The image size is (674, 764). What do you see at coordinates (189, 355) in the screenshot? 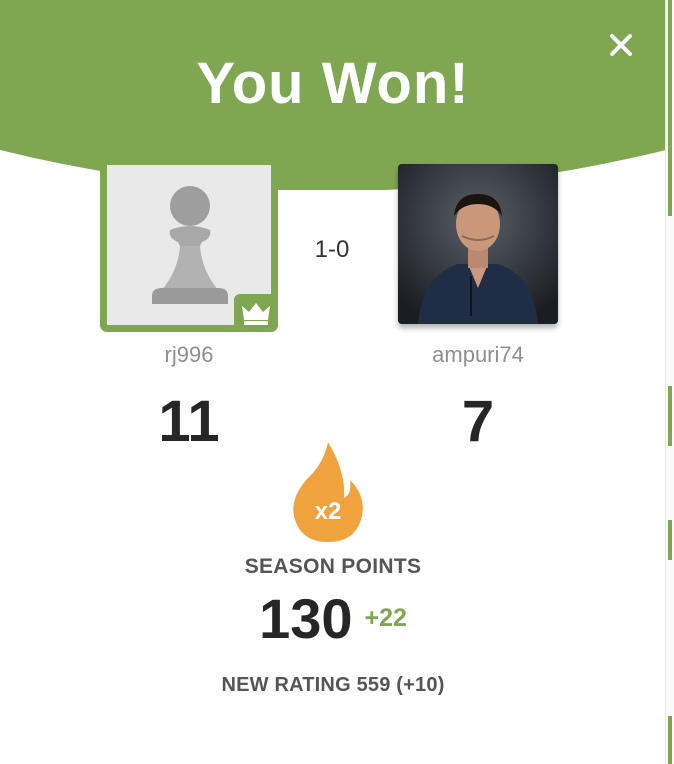
I see `player1-username: rj996` at bounding box center [189, 355].